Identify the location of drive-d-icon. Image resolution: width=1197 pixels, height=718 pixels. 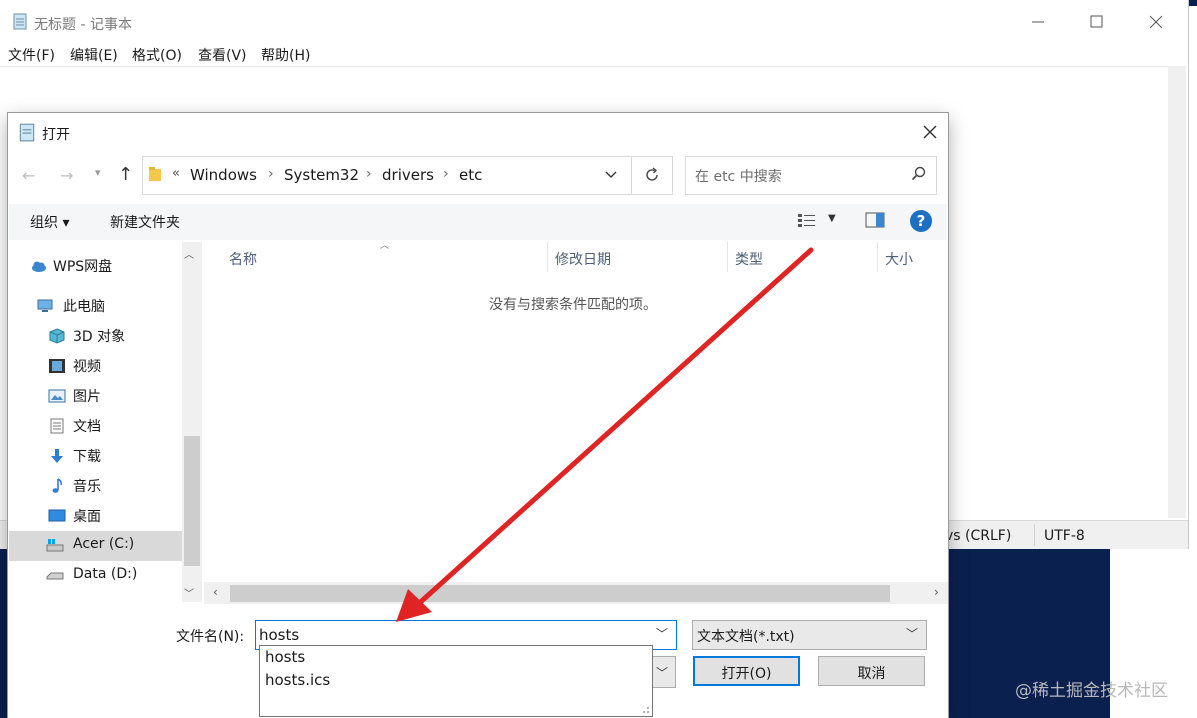
(55, 576).